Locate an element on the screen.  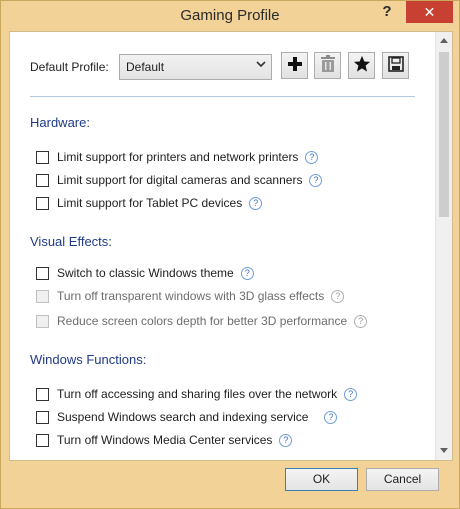
option-label: Turn off Windows Media Center services is located at coordinates (165, 440).